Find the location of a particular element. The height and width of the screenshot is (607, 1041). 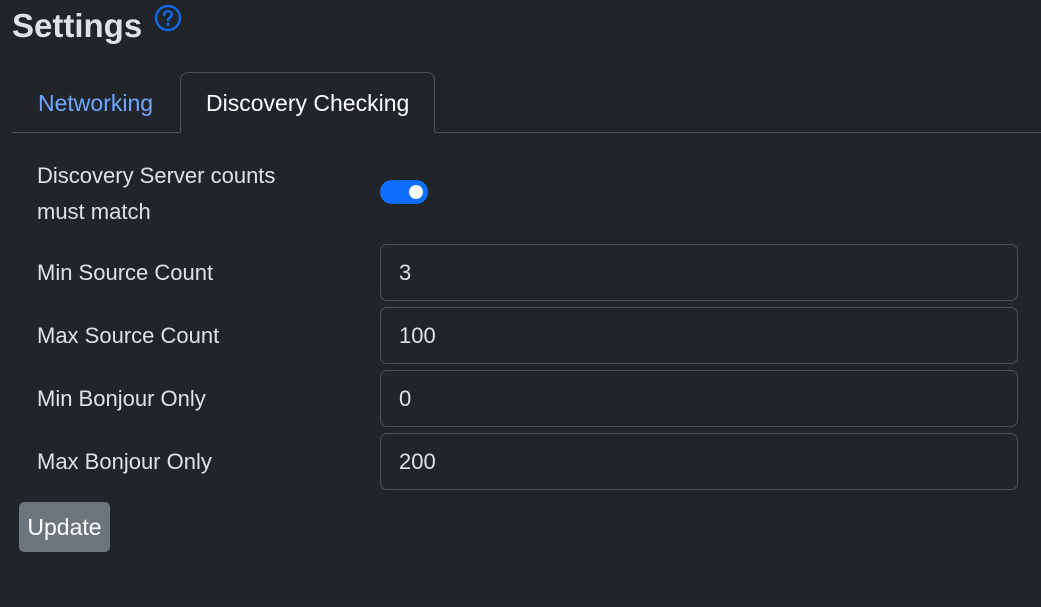

min-bonjour-only-row: Min Bonjour Only is located at coordinates (527, 398).